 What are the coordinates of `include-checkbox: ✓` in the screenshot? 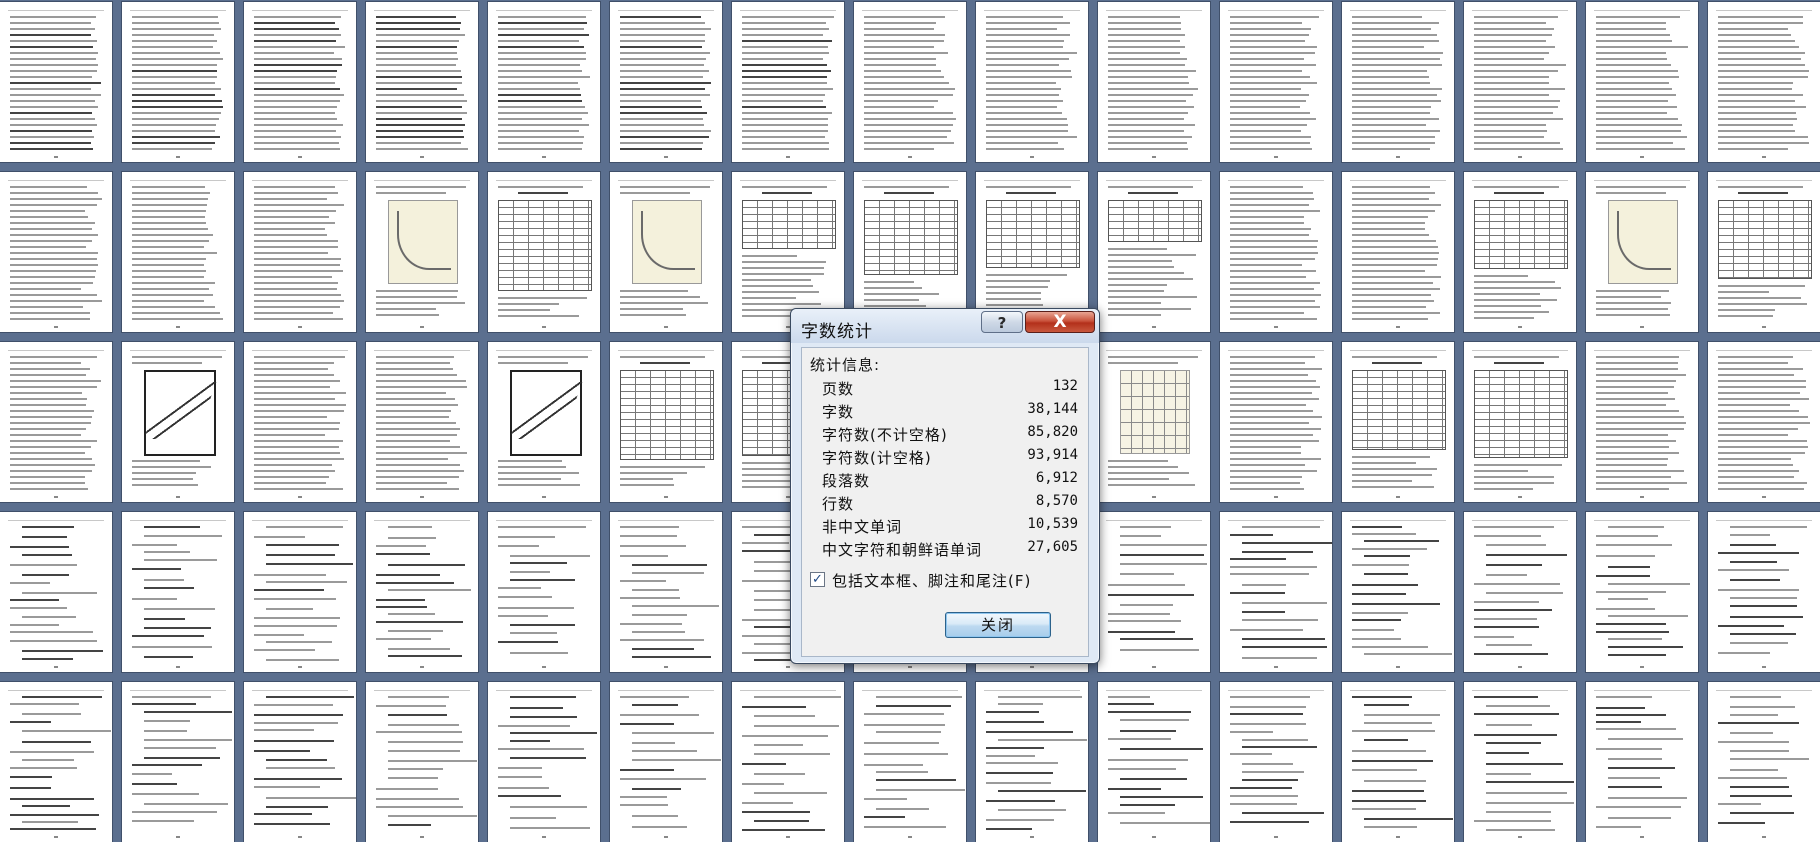 It's located at (817, 579).